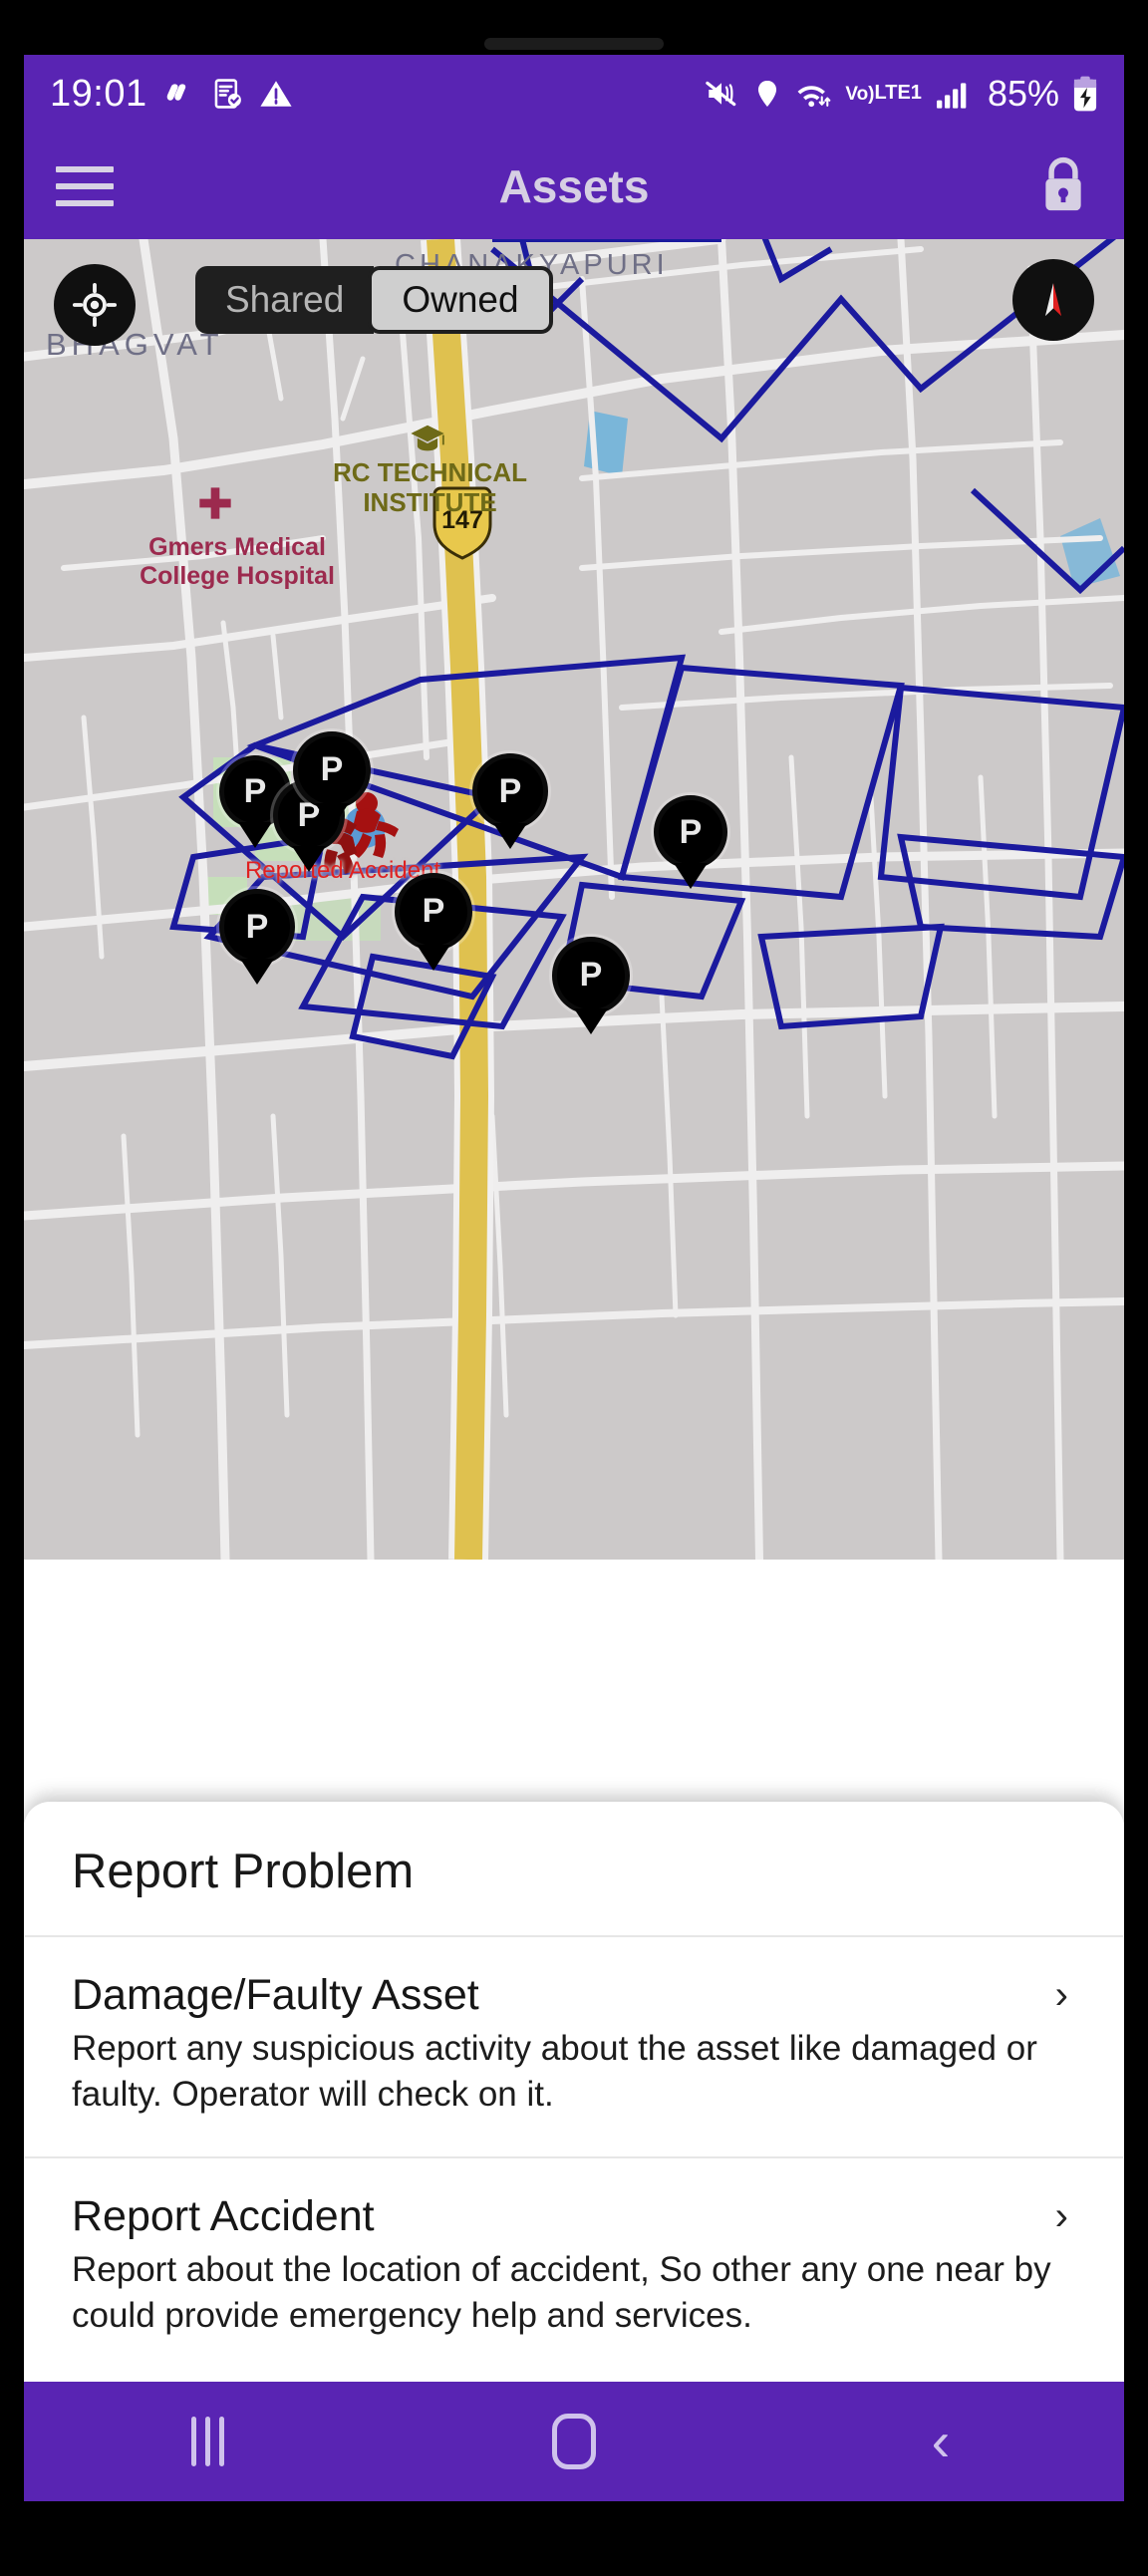 Image resolution: width=1148 pixels, height=2576 pixels. What do you see at coordinates (1085, 94) in the screenshot?
I see `battery-charging-icon` at bounding box center [1085, 94].